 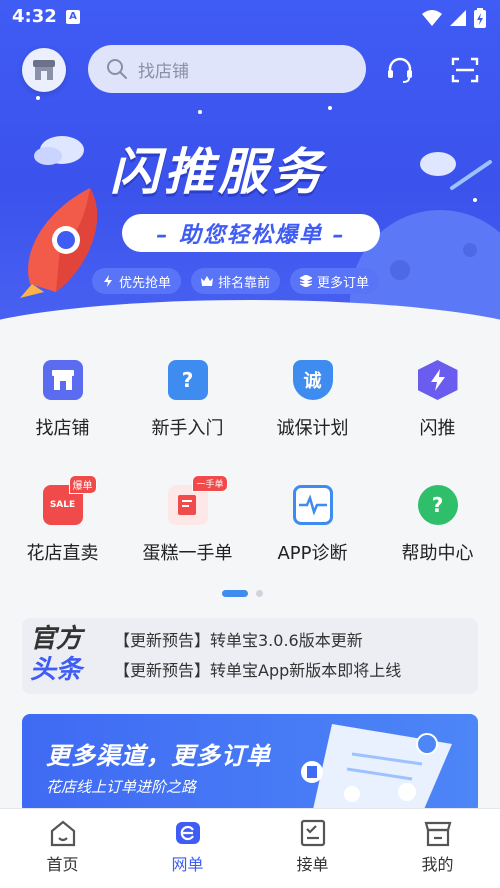 I want to click on page-dot-active, so click(x=235, y=593).